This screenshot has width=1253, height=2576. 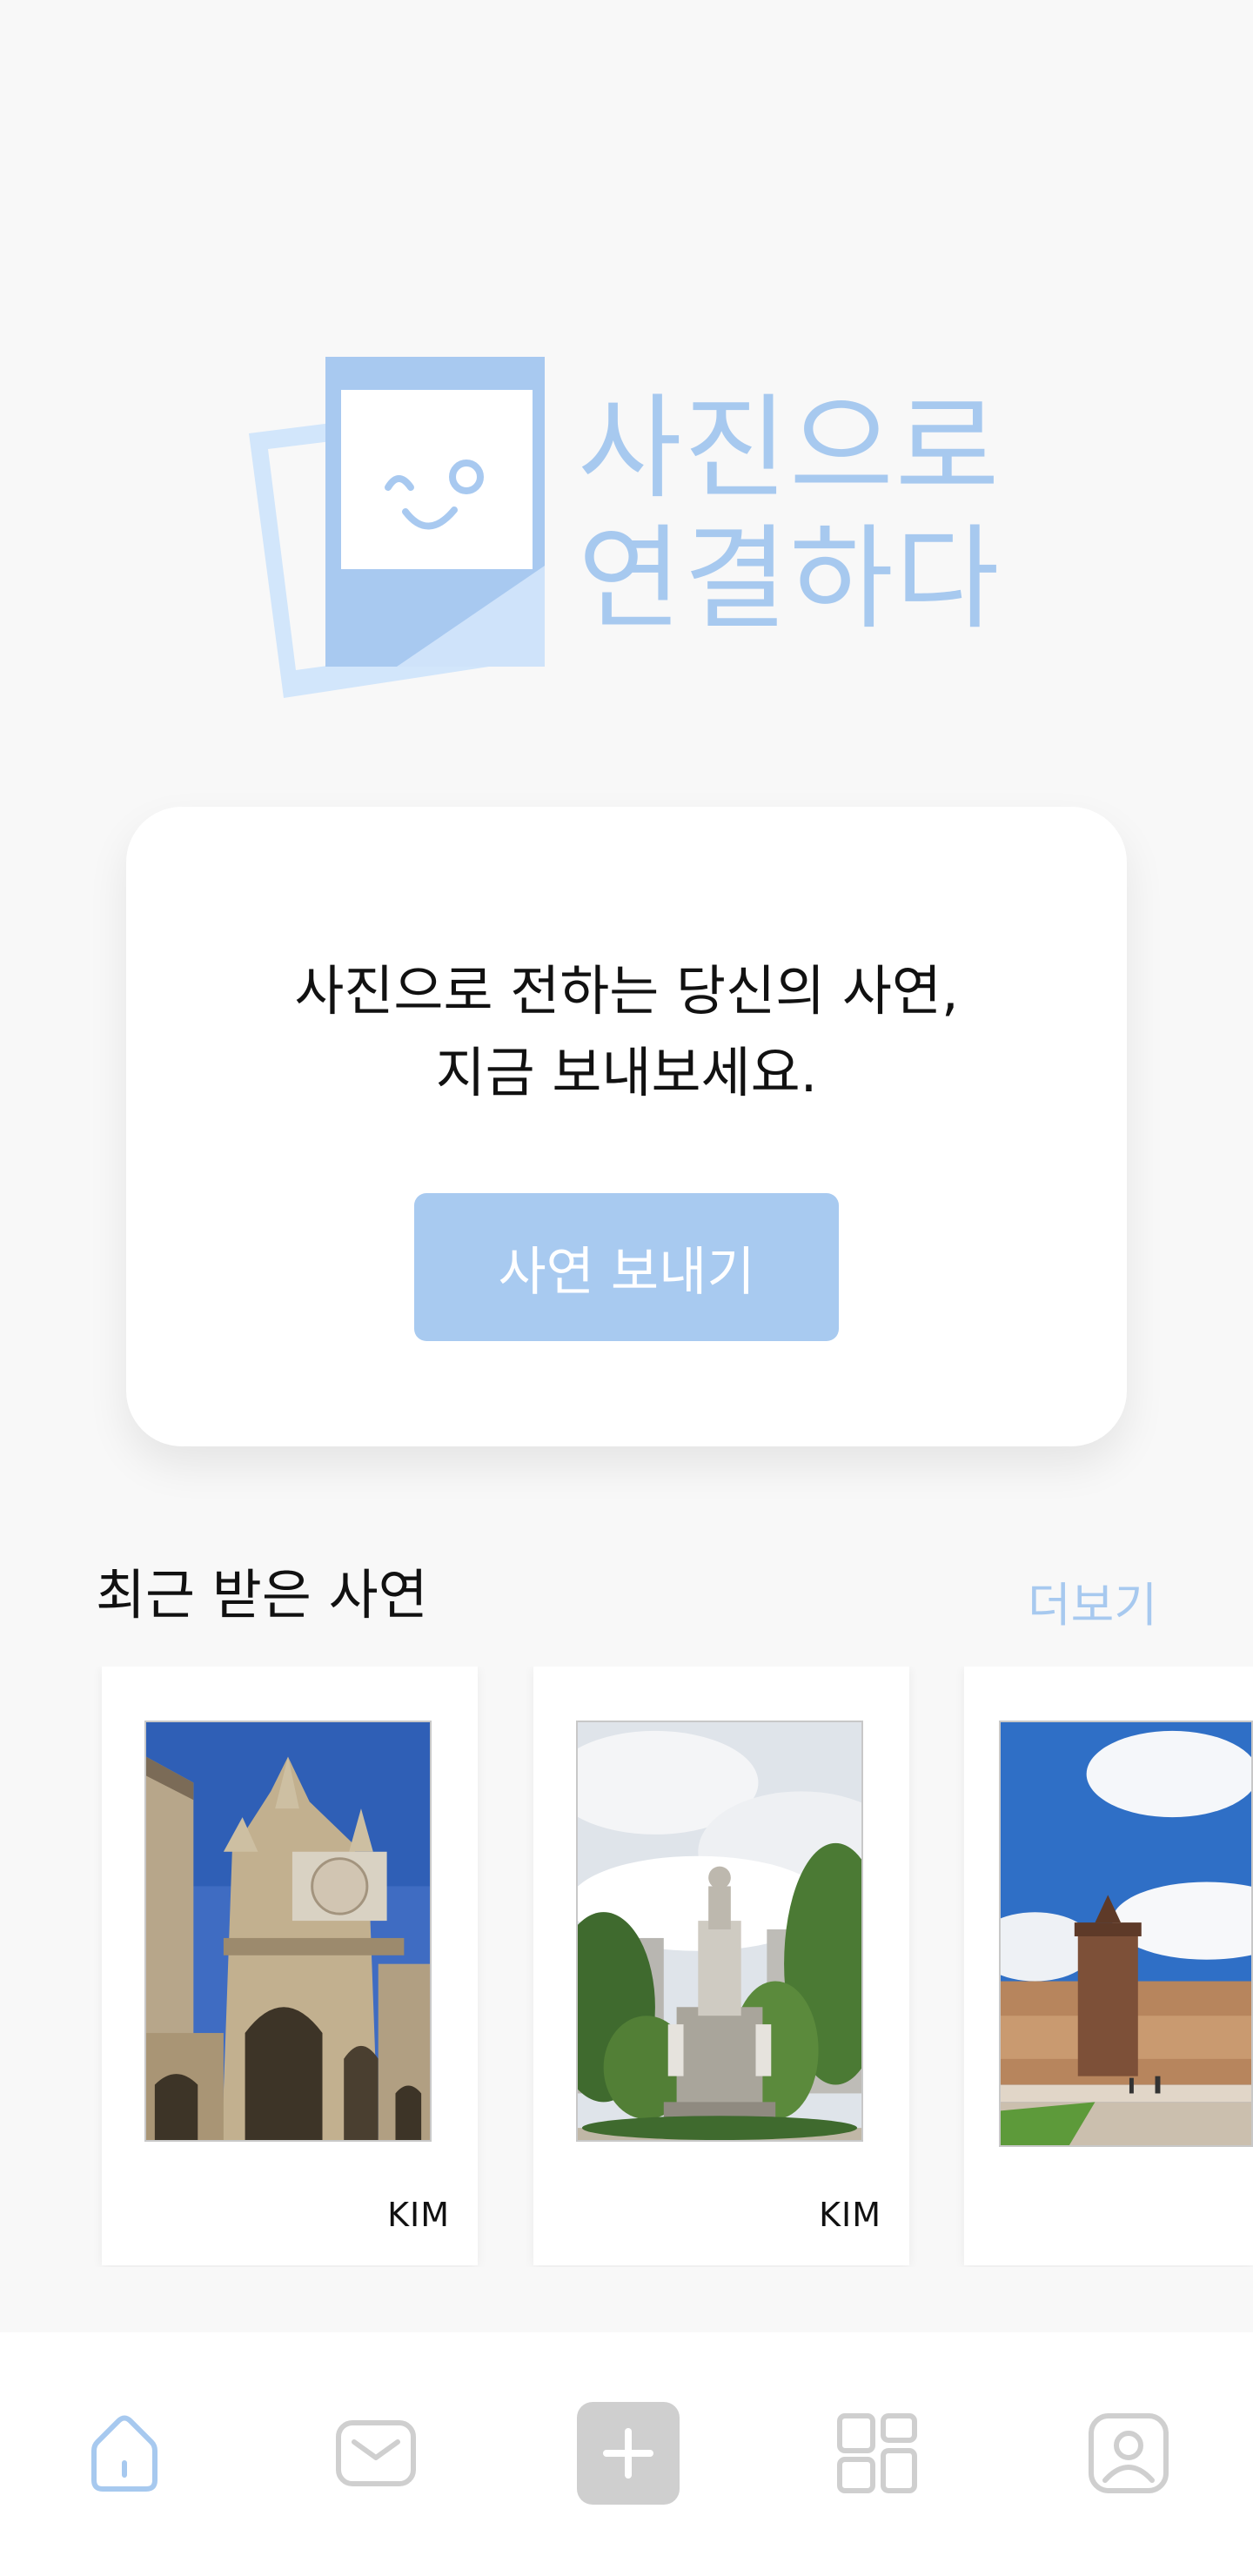 I want to click on mail-icon, so click(x=376, y=2453).